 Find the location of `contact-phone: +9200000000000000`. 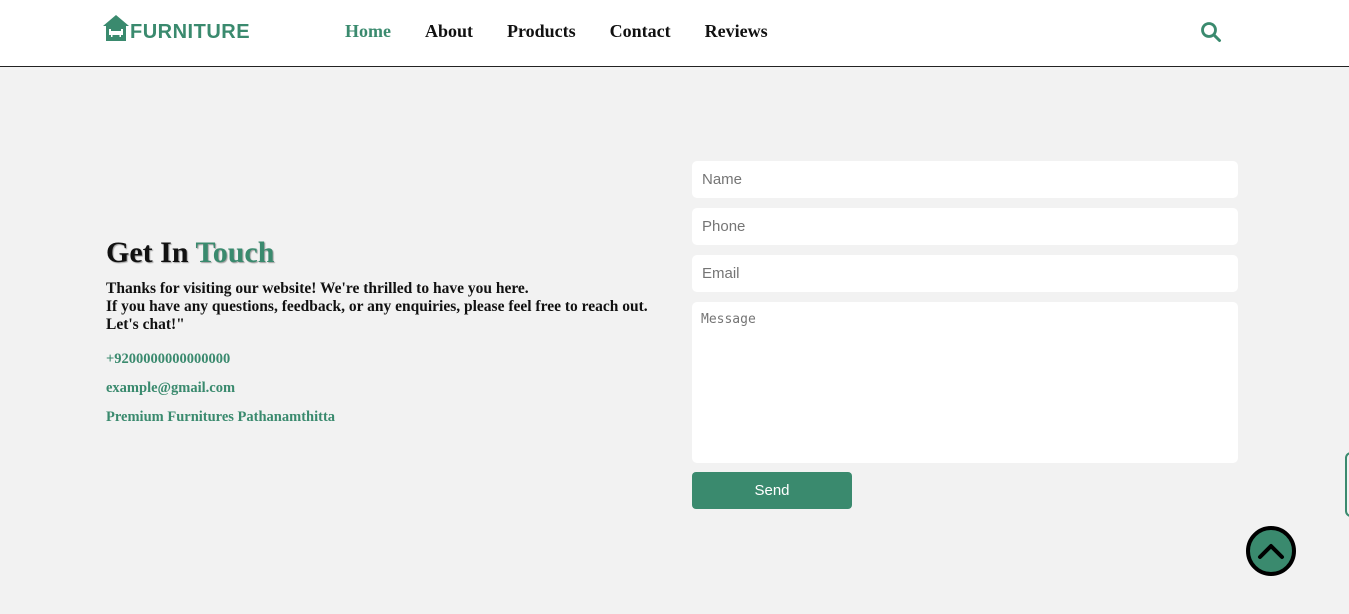

contact-phone: +9200000000000000 is located at coordinates (378, 359).